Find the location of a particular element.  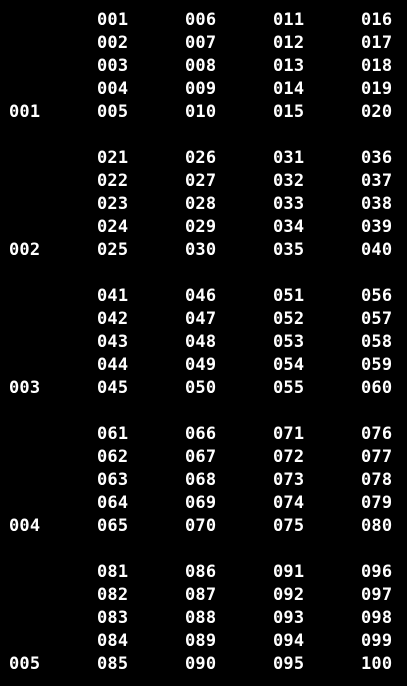

number-cell: 021 is located at coordinates (113, 158).